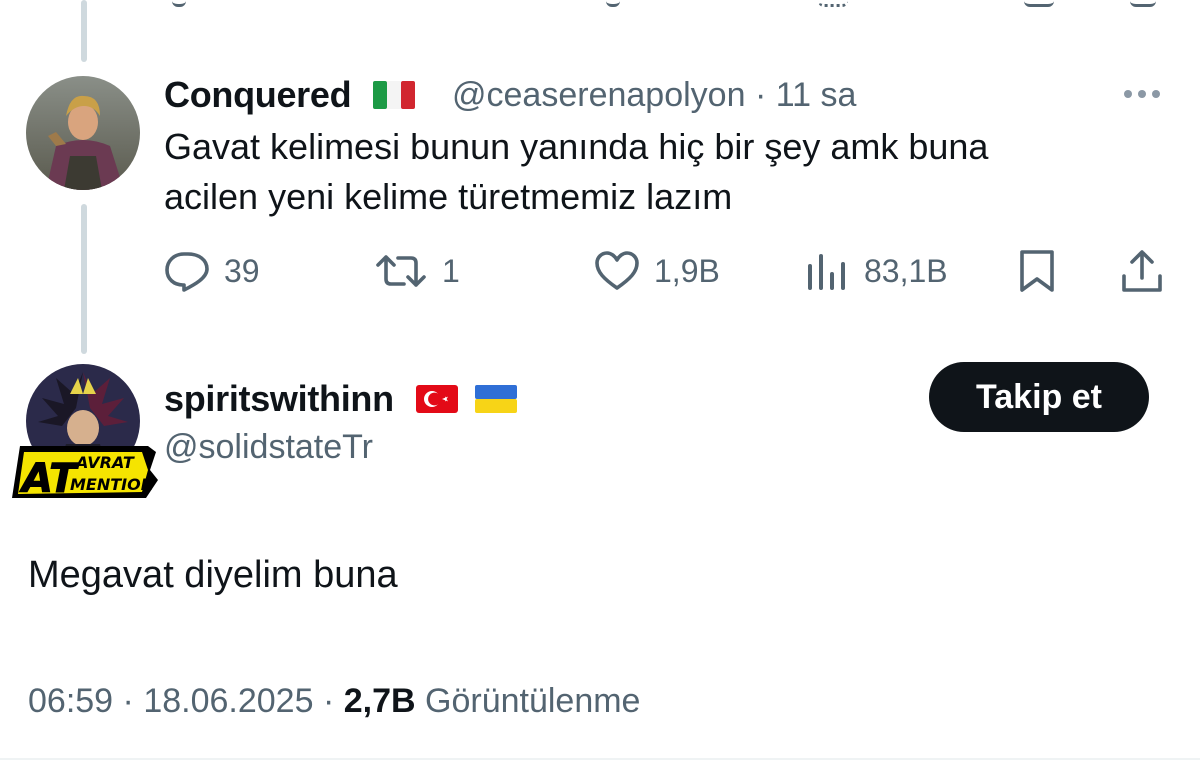 The width and height of the screenshot is (1200, 764). Describe the element at coordinates (379, 701) in the screenshot. I see `views-count: 2,7B` at that location.